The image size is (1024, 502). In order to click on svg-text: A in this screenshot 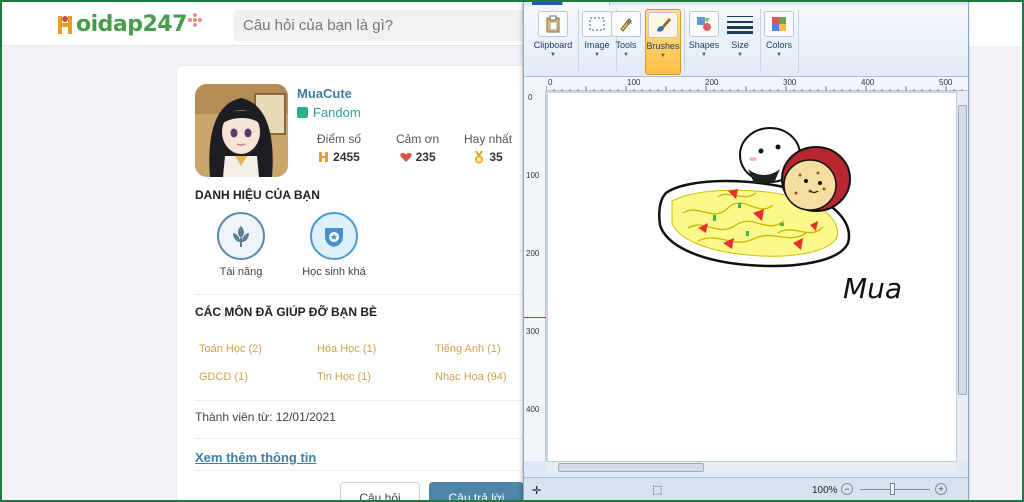, I will do `click(629, 22)`.